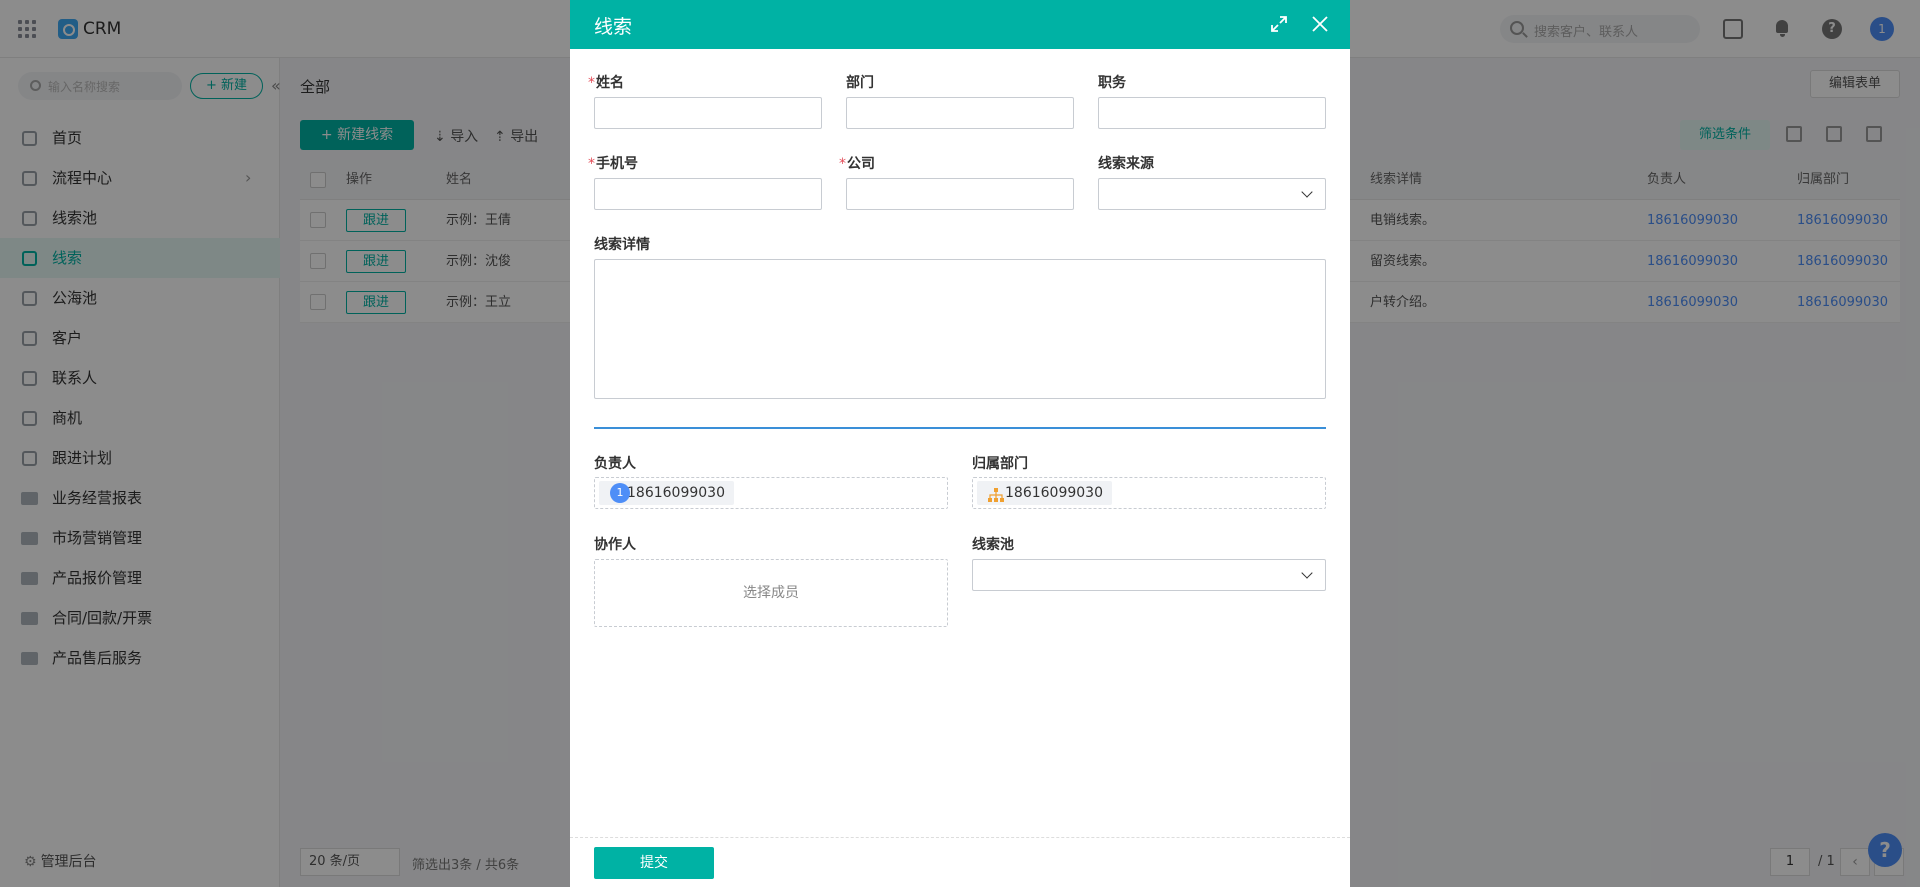 The image size is (1920, 887). Describe the element at coordinates (960, 329) in the screenshot. I see `detail-textarea` at that location.